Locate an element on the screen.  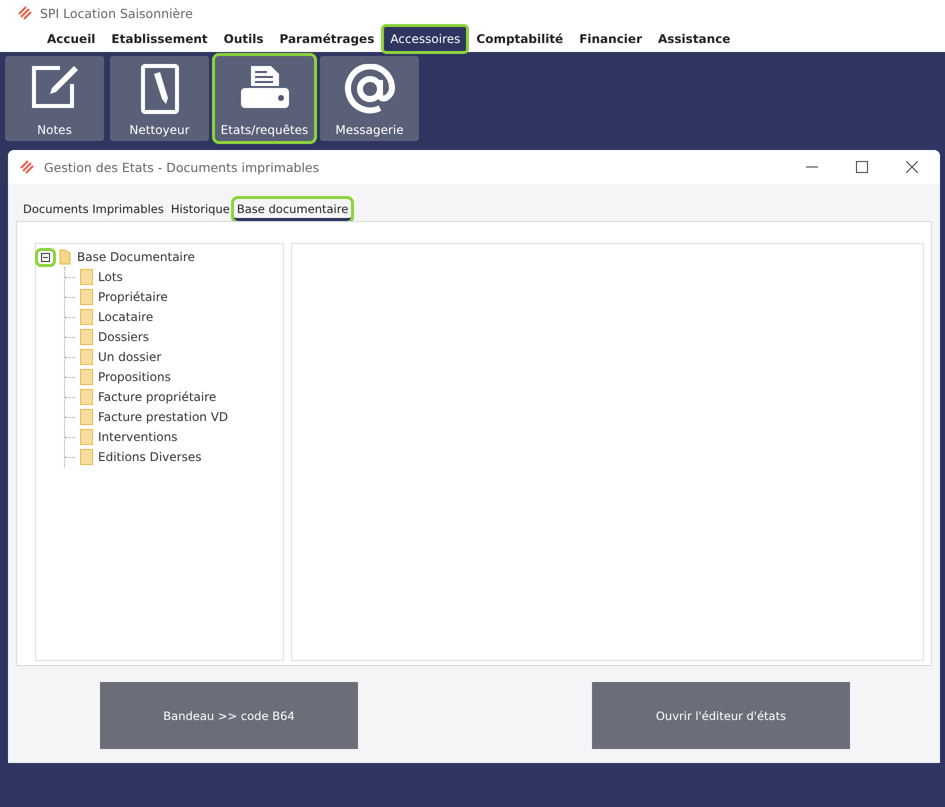
maximize-icon is located at coordinates (862, 167).